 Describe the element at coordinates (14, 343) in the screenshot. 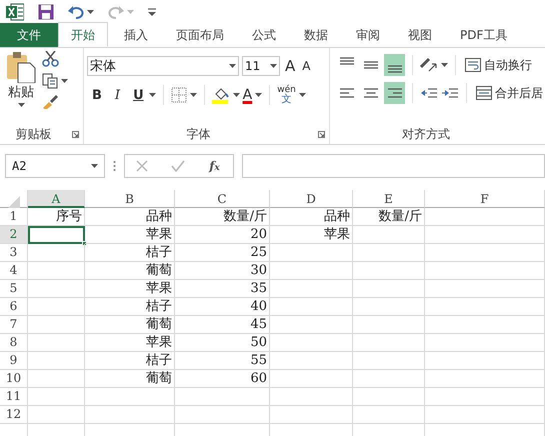

I see `row-header: 8` at that location.